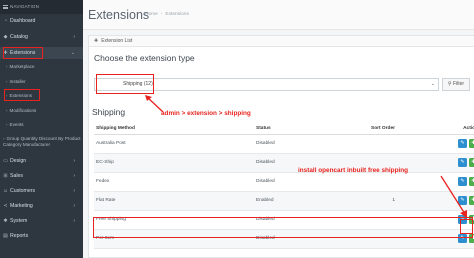 This screenshot has height=258, width=474. Describe the element at coordinates (41, 21) in the screenshot. I see `sidebar-item-dashboard: ◔ Dashboard` at that location.